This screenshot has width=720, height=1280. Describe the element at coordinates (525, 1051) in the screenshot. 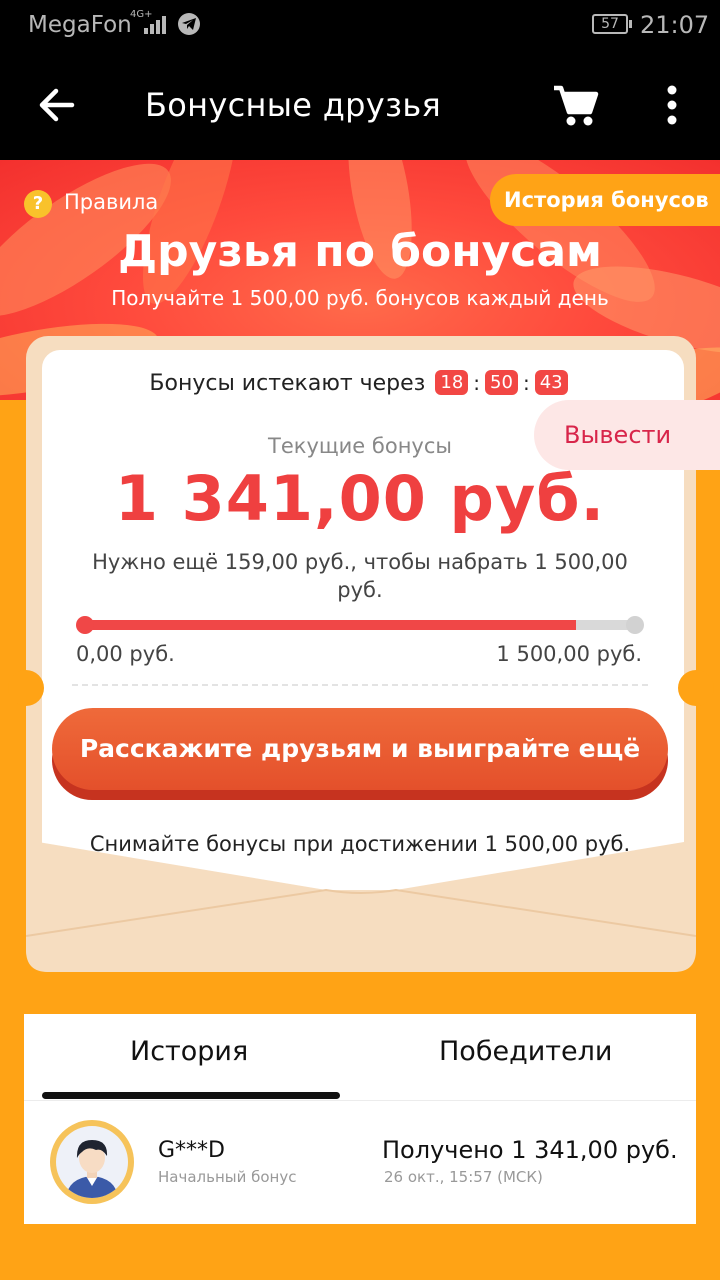

I see `tab-winners: Победители` at that location.